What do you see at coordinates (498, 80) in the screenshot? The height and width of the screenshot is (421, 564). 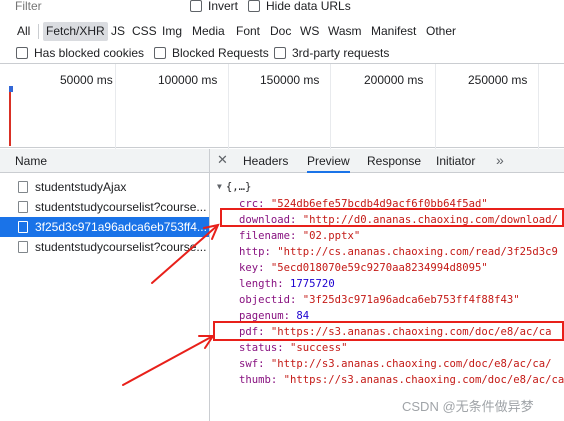 I see `overview-tick-label: 250000 ms` at bounding box center [498, 80].